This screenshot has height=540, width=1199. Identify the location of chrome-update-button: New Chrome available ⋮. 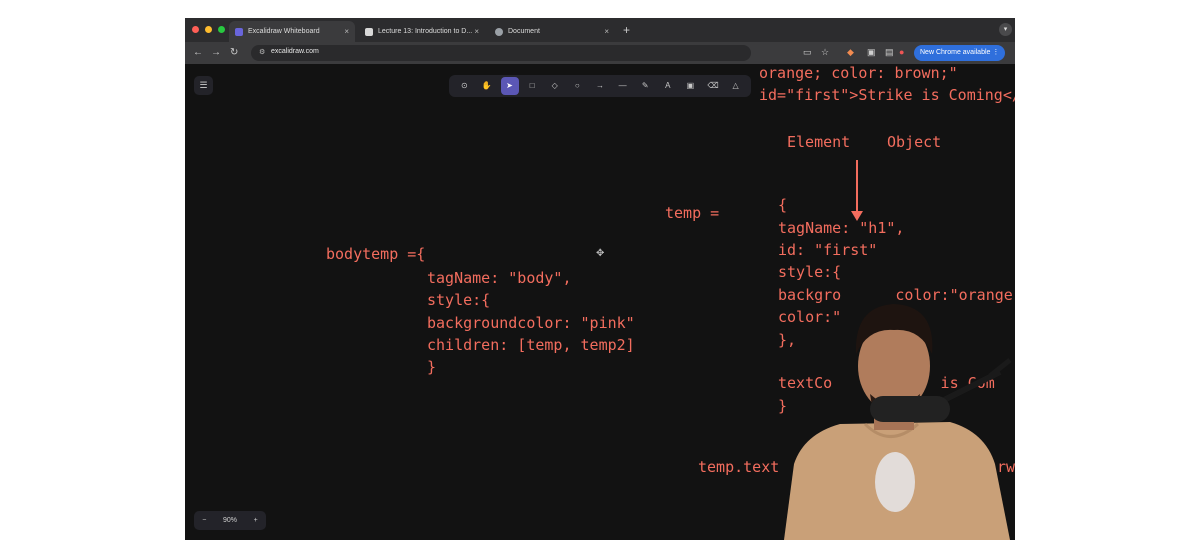
(960, 53).